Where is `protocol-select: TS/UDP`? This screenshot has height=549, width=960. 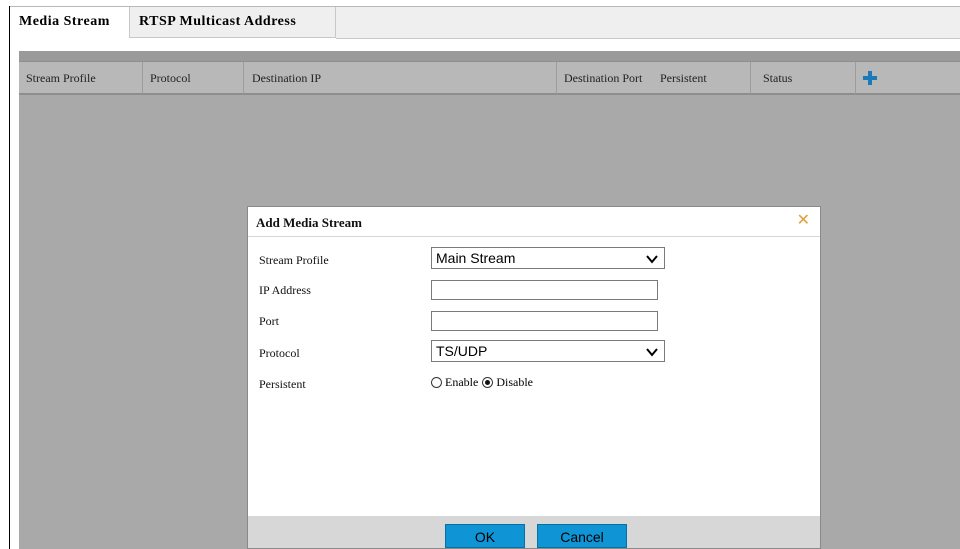
protocol-select: TS/UDP is located at coordinates (548, 351).